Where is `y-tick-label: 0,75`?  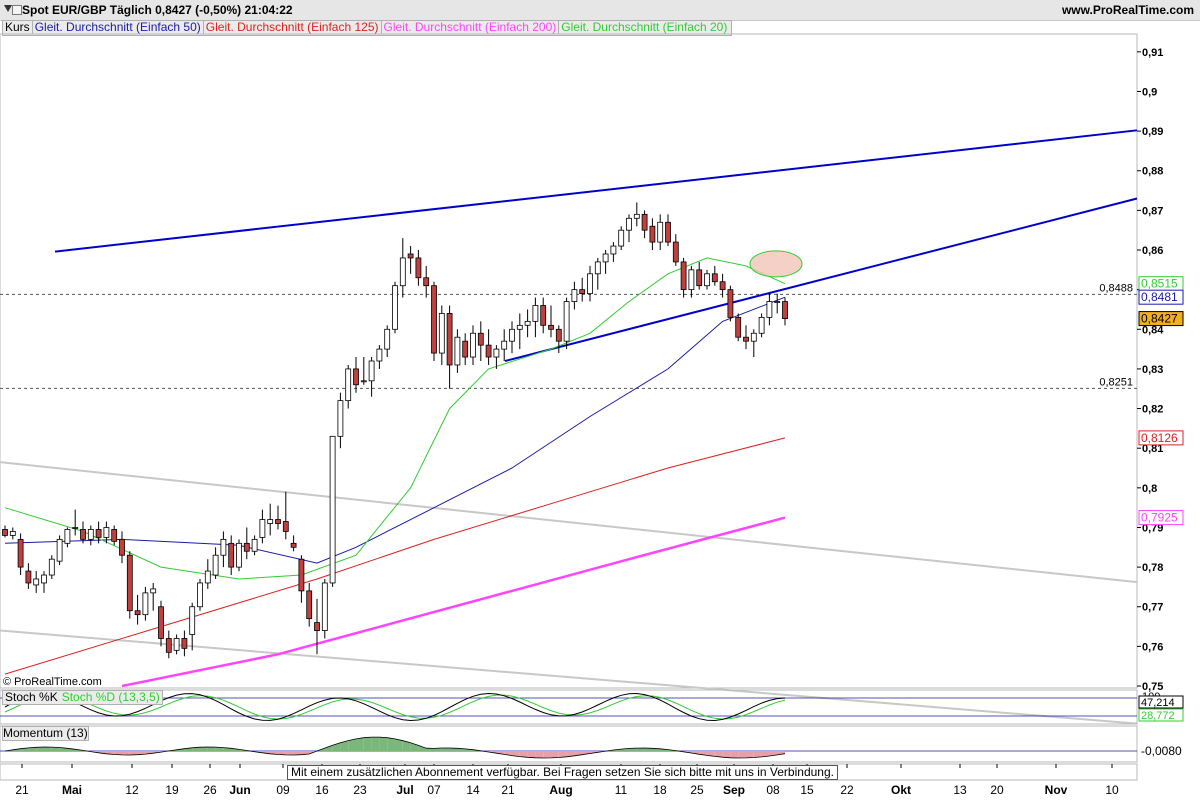 y-tick-label: 0,75 is located at coordinates (1152, 687).